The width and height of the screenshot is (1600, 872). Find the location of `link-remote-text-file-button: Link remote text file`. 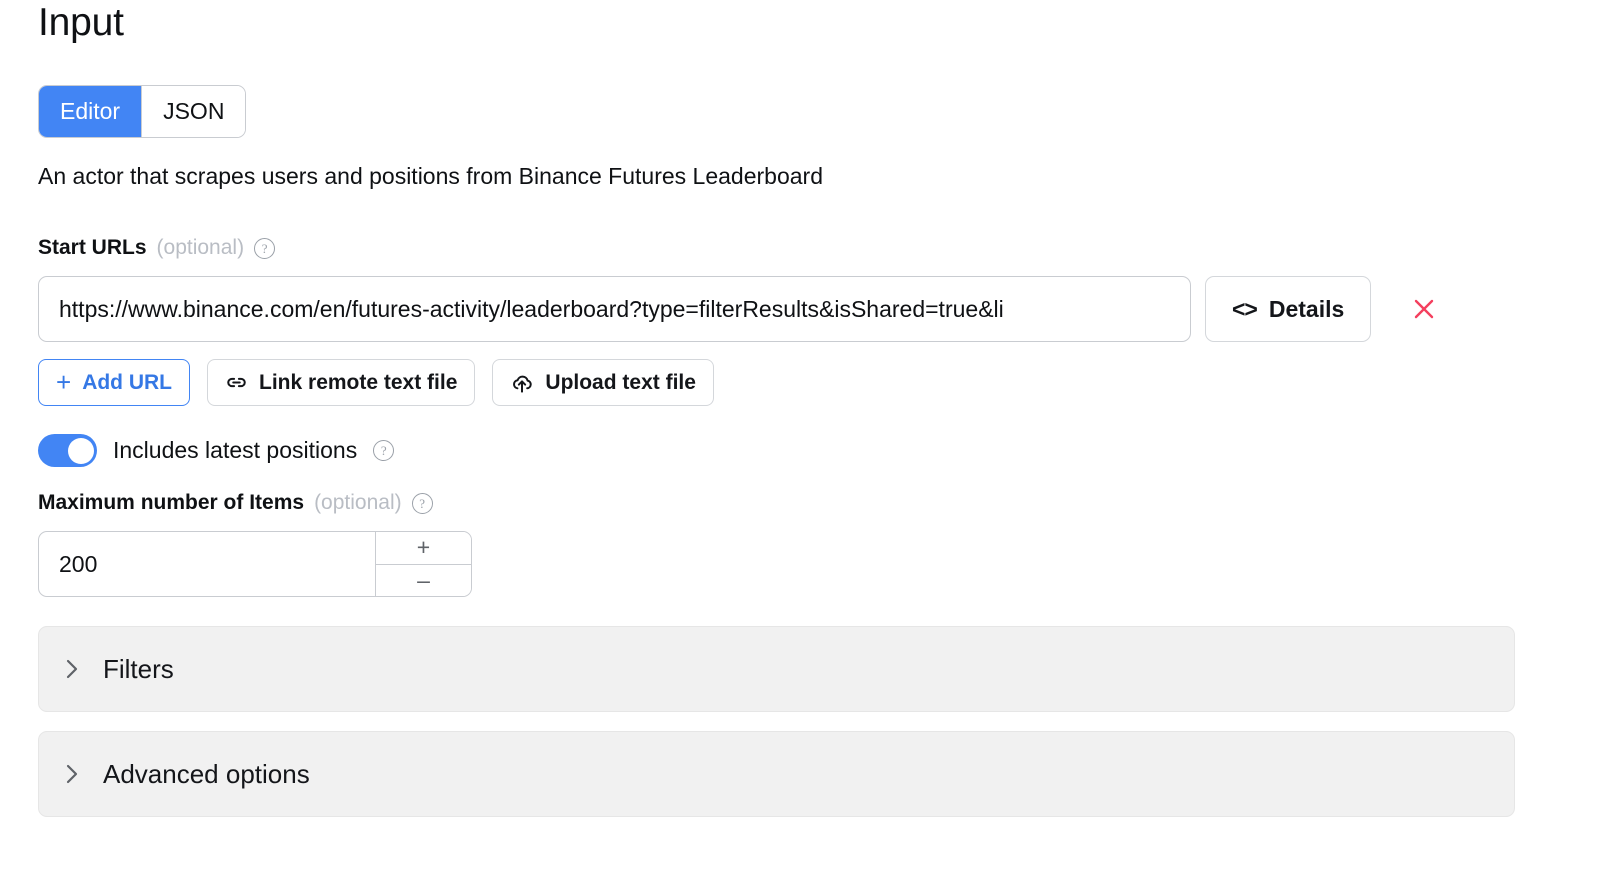

link-remote-text-file-button: Link remote text file is located at coordinates (341, 382).